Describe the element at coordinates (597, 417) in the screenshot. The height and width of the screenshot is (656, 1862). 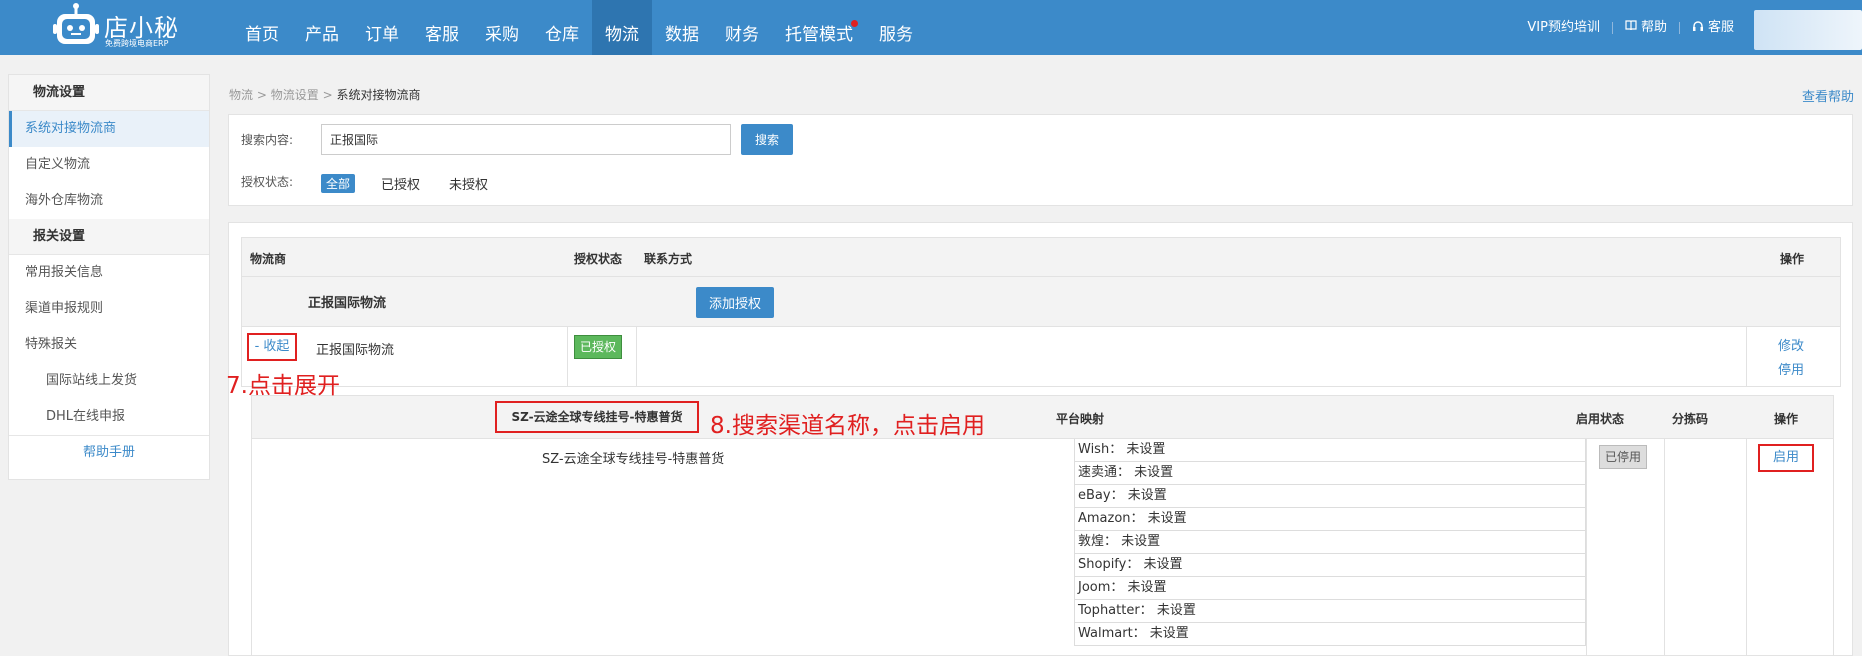
I see `channel-search-box: SZ-云途全球专线挂号-特惠普货` at that location.